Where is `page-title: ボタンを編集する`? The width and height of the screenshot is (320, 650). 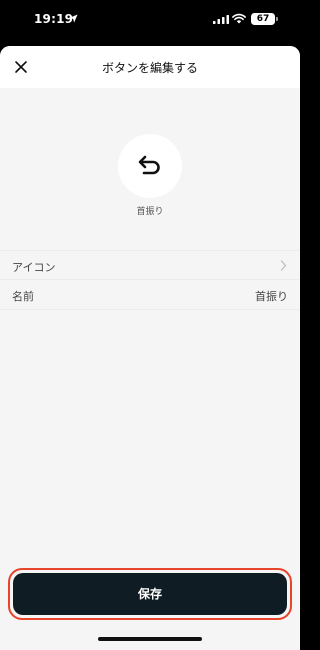
page-title: ボタンを編集する is located at coordinates (149, 68).